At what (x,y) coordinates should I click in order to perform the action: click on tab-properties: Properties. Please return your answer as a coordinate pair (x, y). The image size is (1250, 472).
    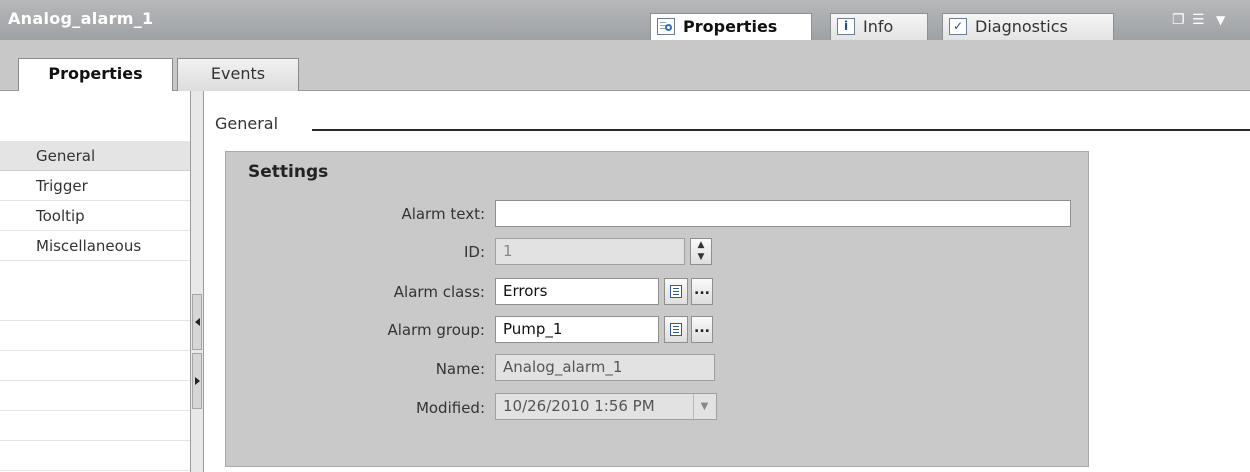
    Looking at the image, I should click on (731, 26).